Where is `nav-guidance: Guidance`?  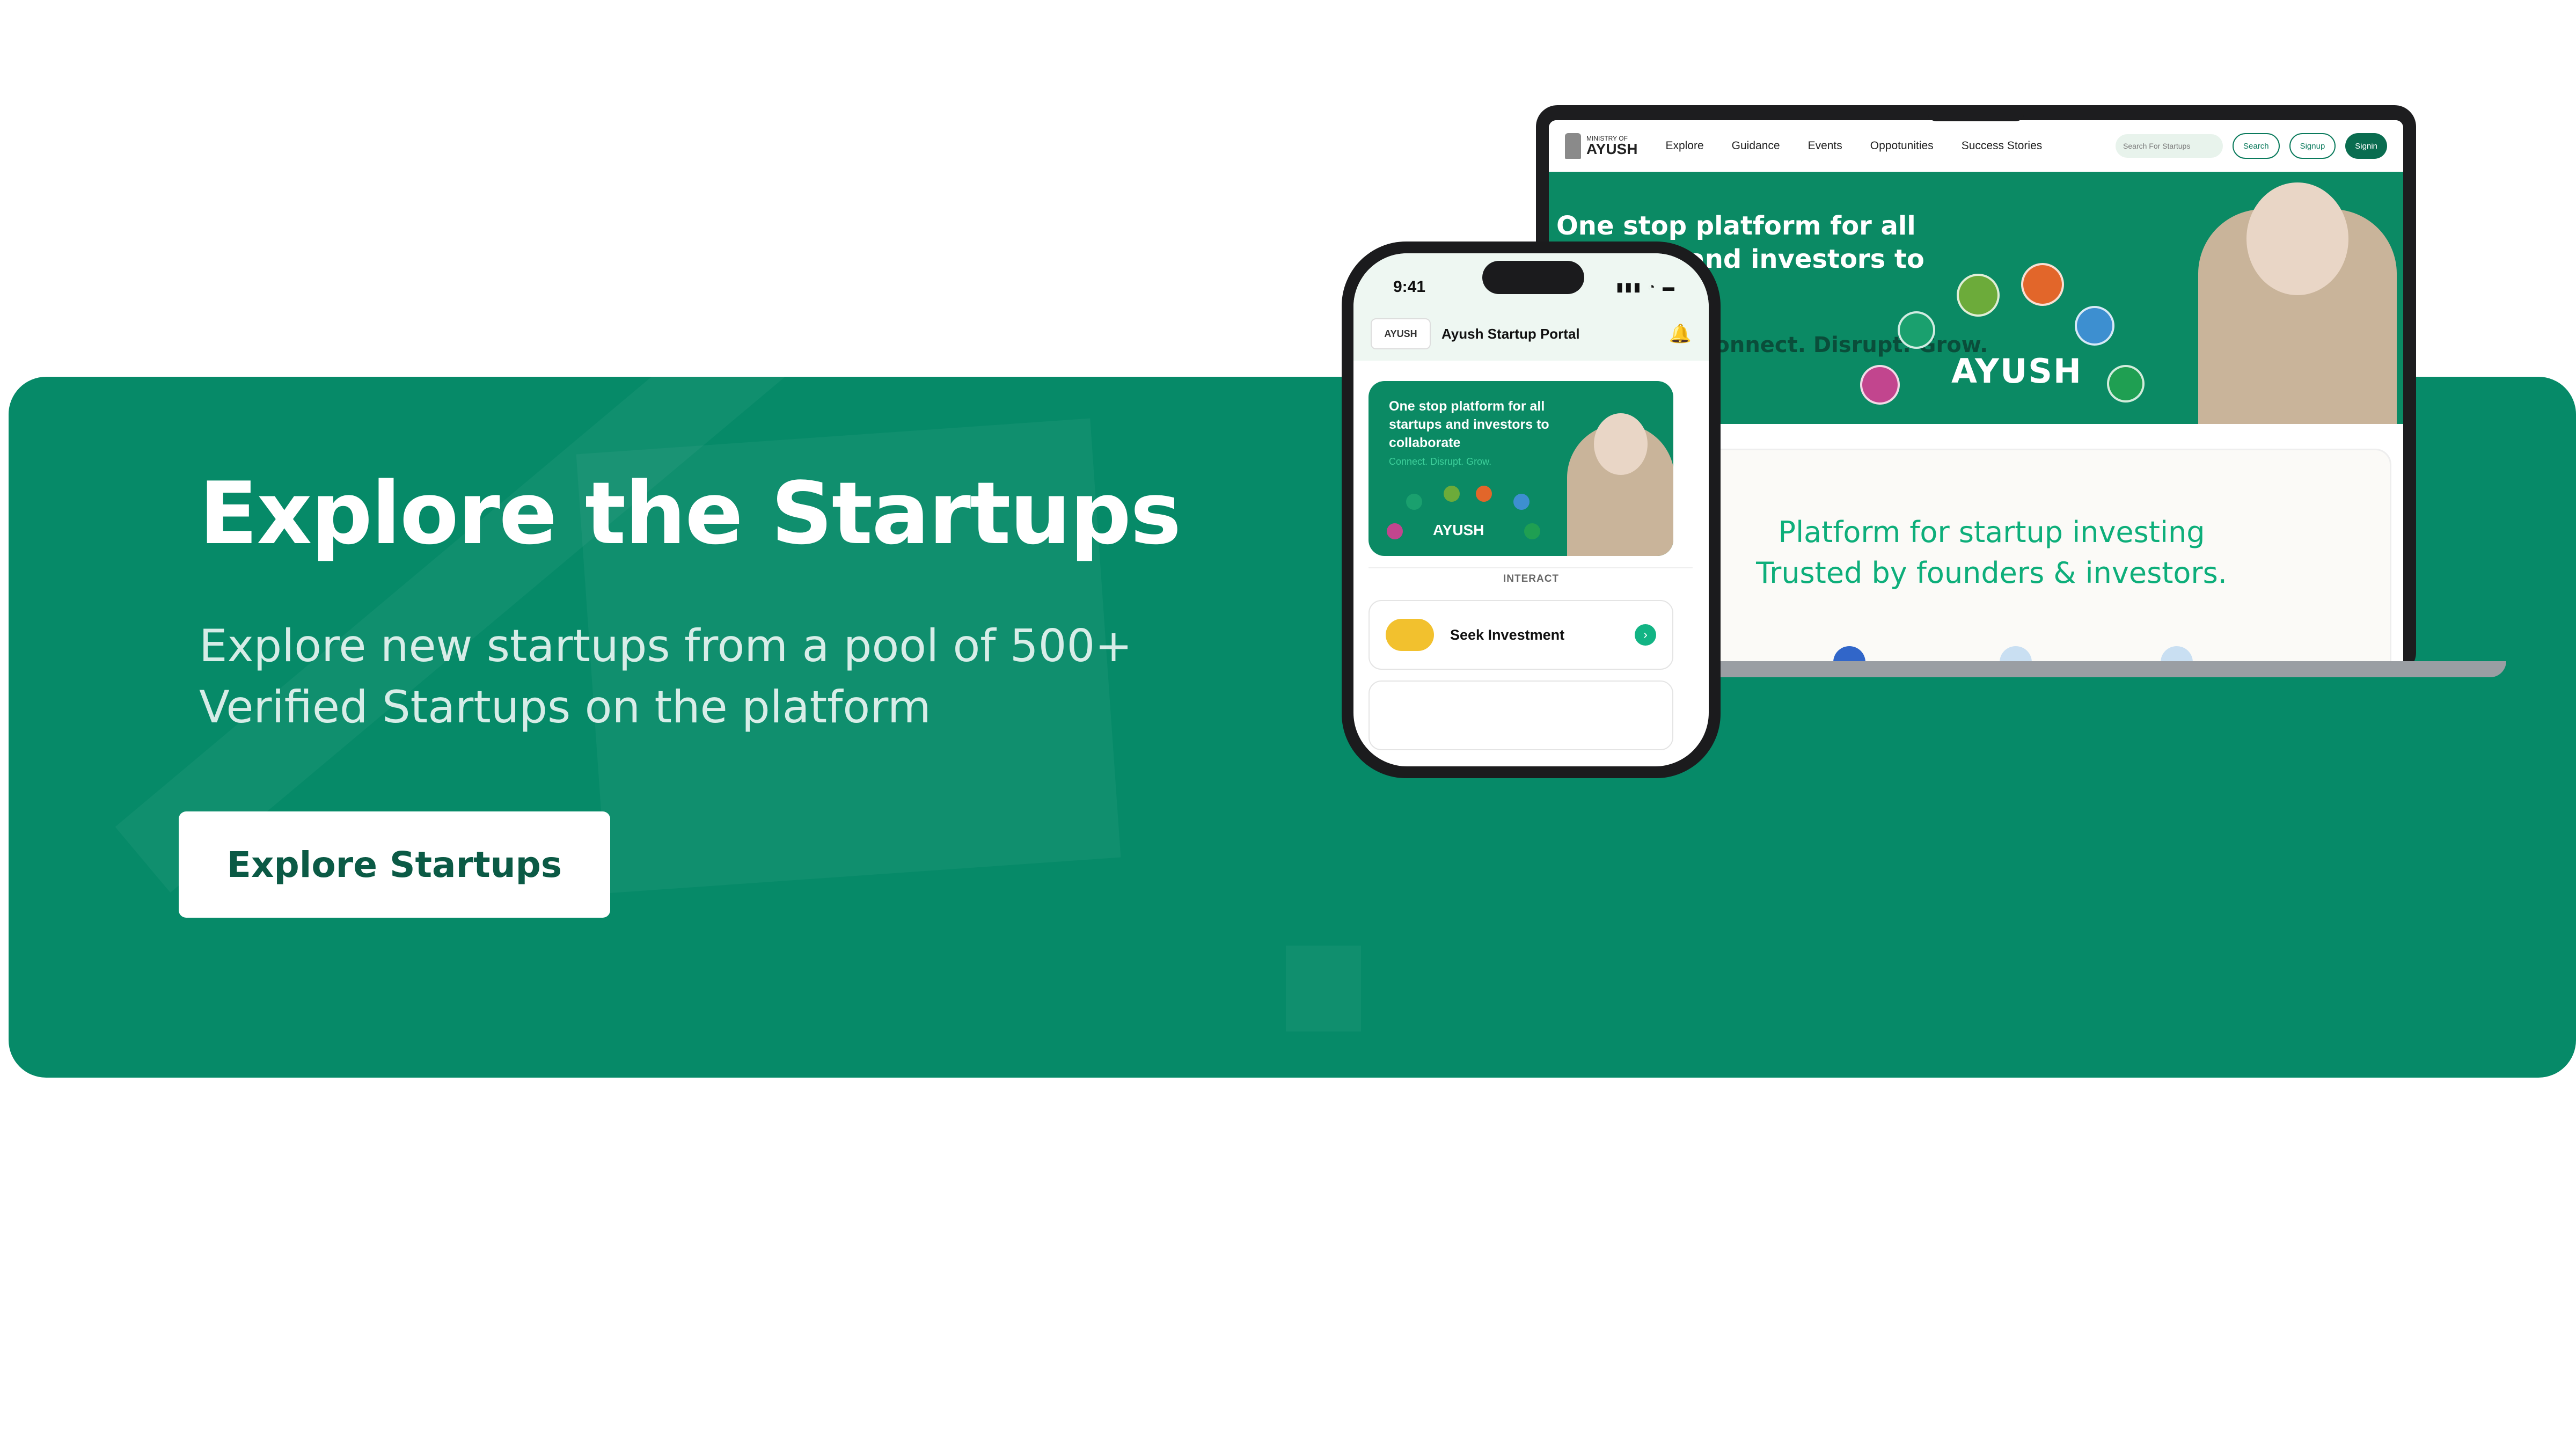 nav-guidance: Guidance is located at coordinates (1756, 146).